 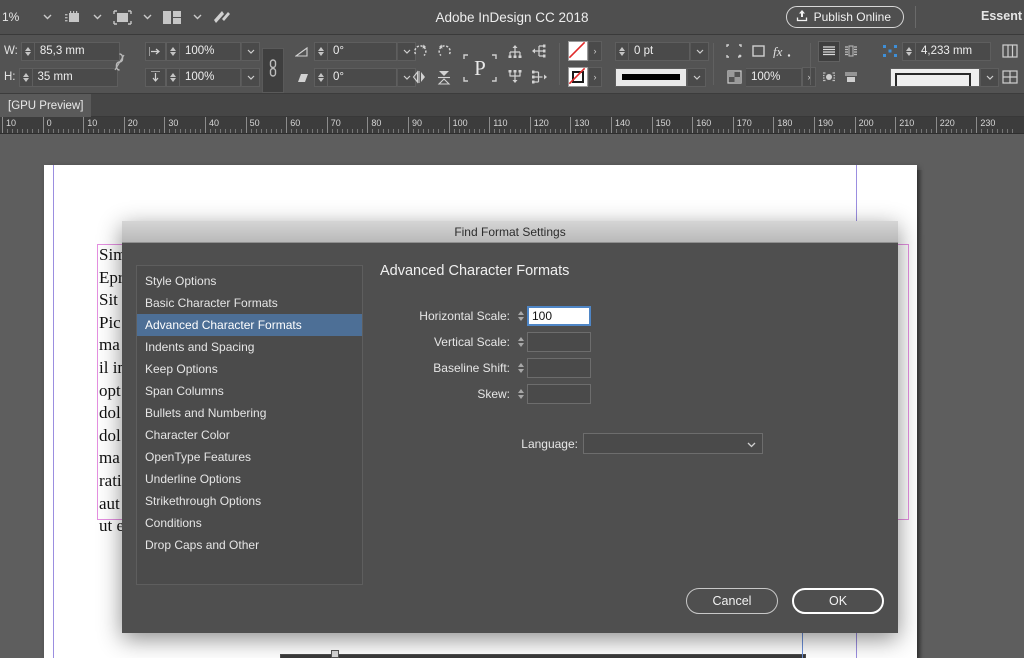 I want to click on shear-input: 0°, so click(x=362, y=77).